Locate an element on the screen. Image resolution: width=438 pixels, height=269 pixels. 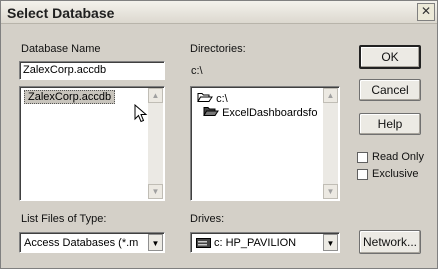
file-type-select: Access Databases (*.m ▼ is located at coordinates (92, 242).